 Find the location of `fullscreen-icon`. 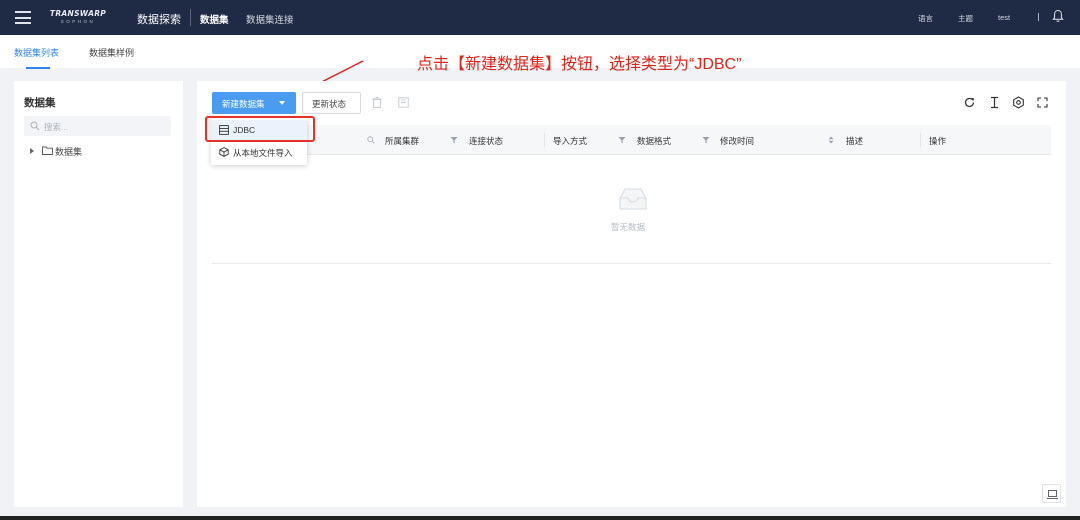

fullscreen-icon is located at coordinates (1042, 102).